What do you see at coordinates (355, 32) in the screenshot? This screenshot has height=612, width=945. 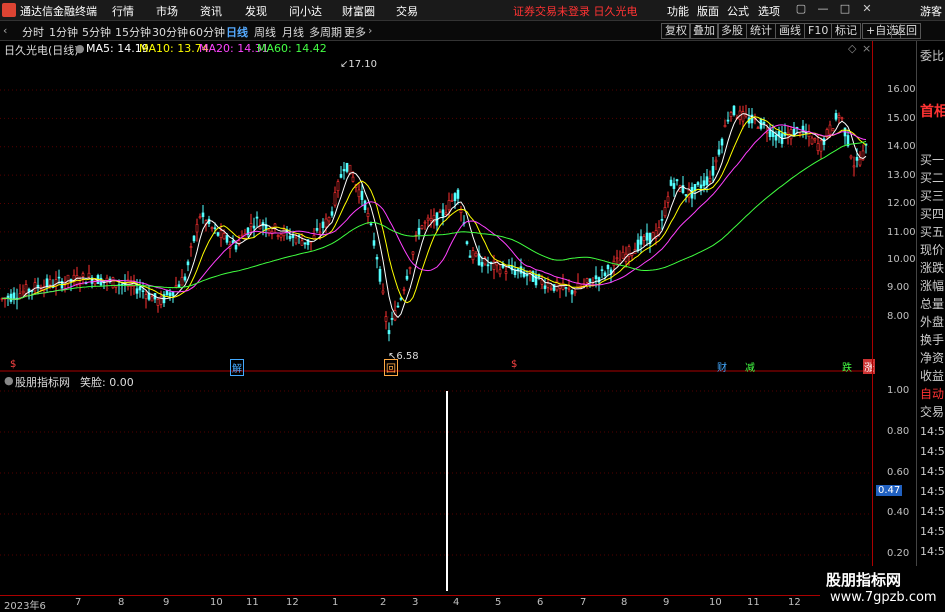 I see `tab-period-more: 更多` at bounding box center [355, 32].